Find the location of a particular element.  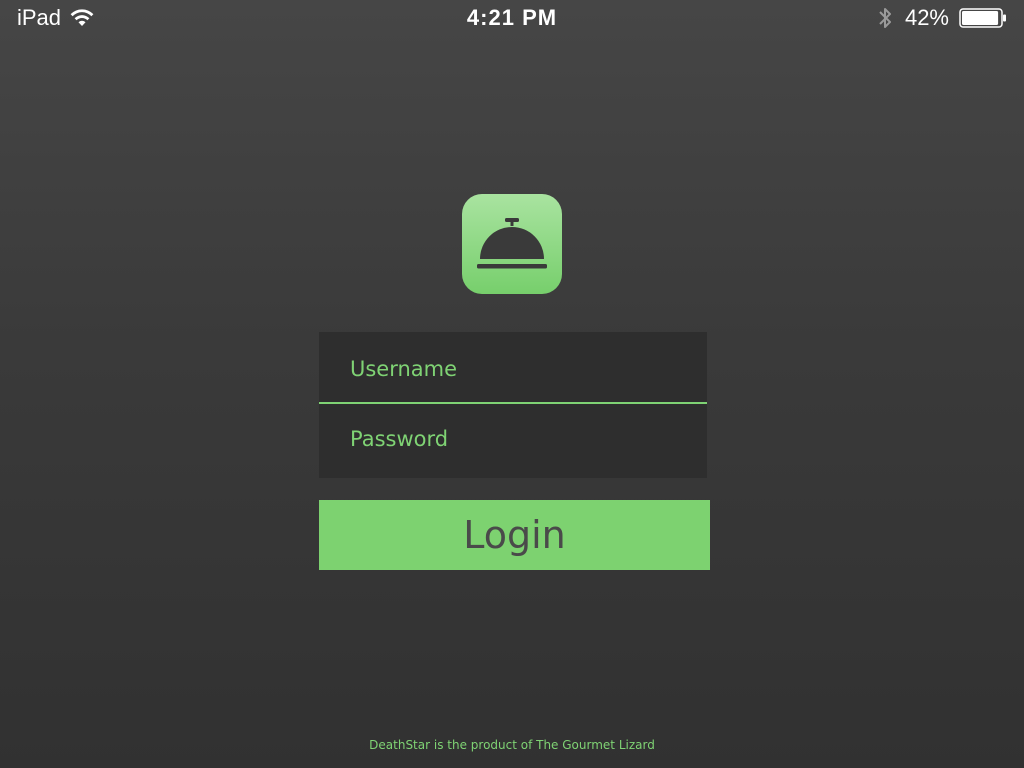

battery-percent: 42% is located at coordinates (926, 17).